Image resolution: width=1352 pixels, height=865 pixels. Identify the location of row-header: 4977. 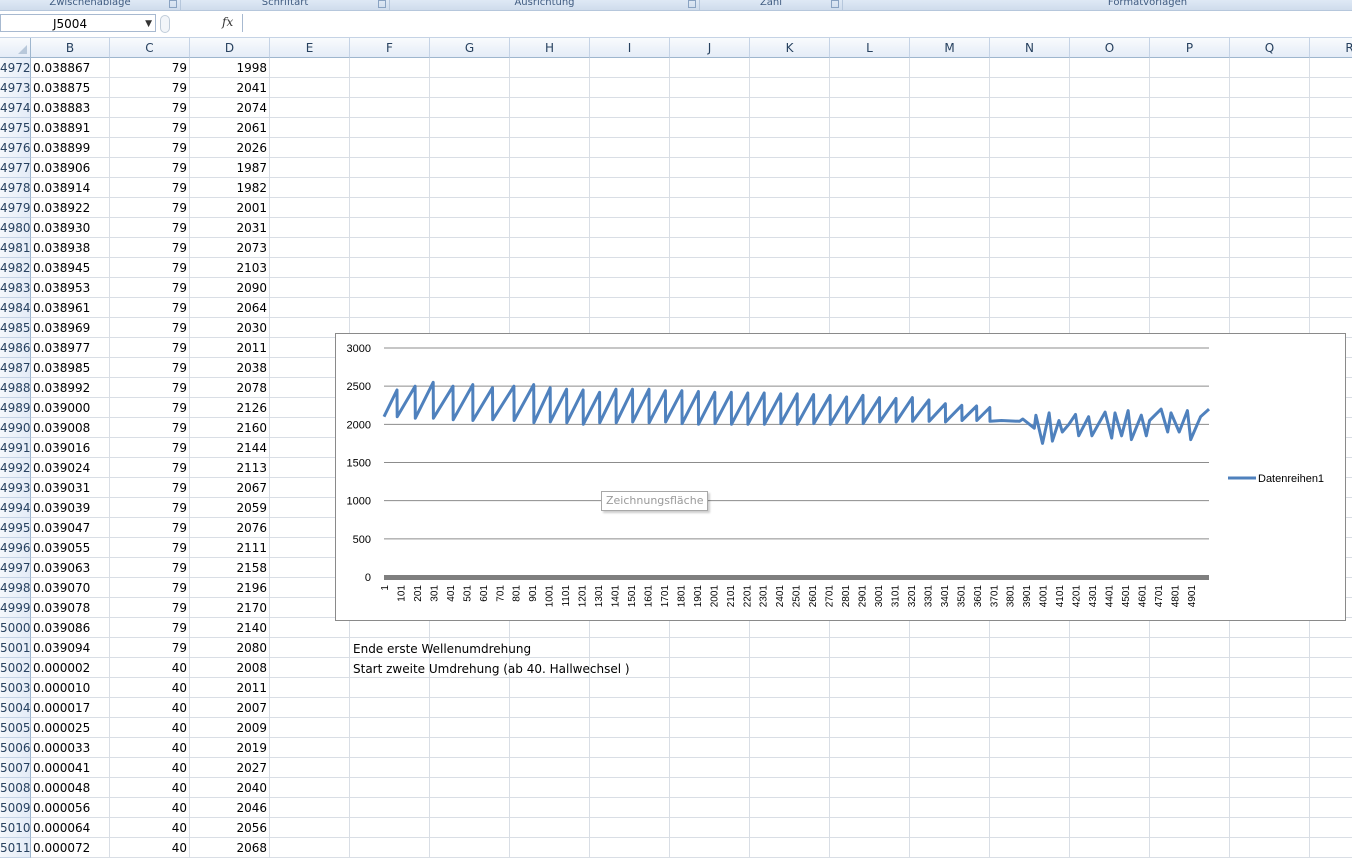
(15, 168).